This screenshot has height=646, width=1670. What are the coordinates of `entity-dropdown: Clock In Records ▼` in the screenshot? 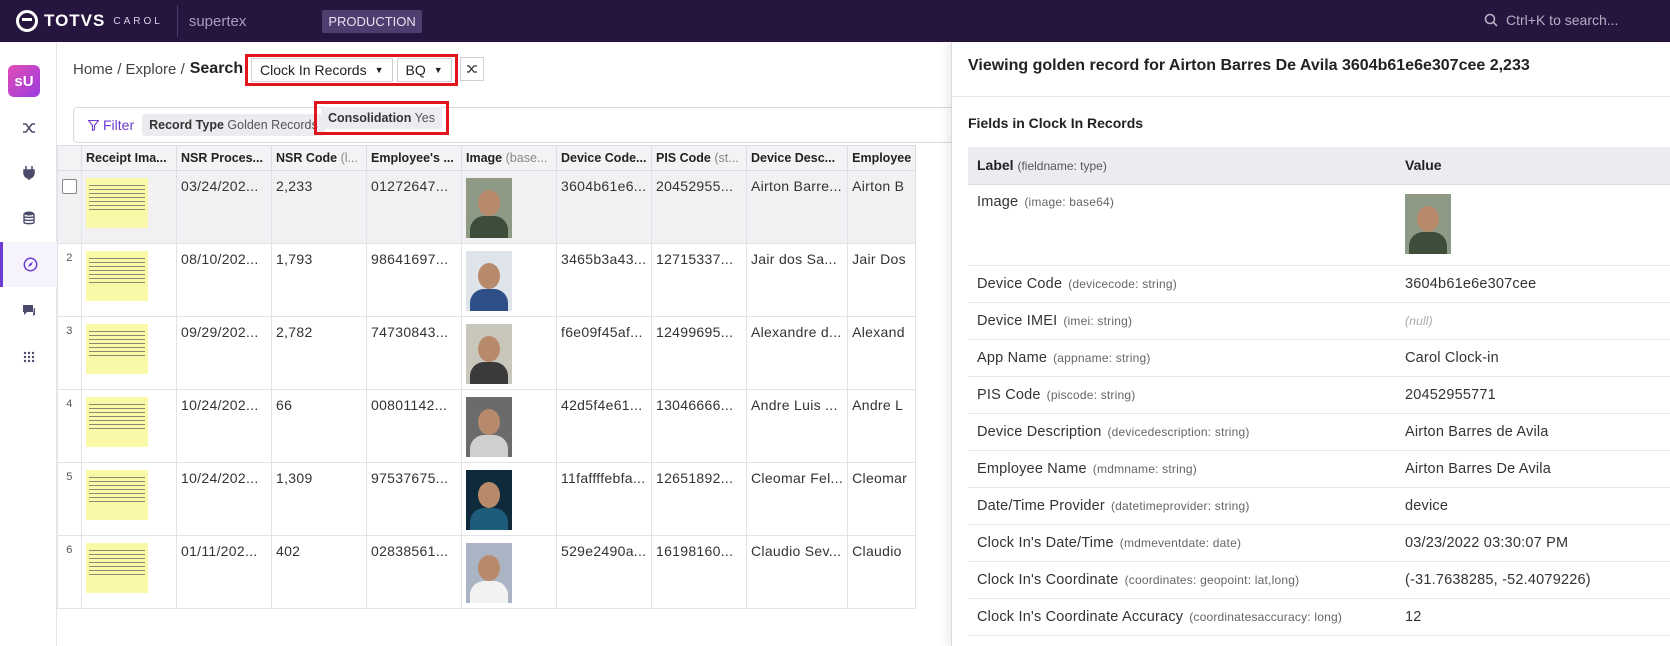 It's located at (322, 70).